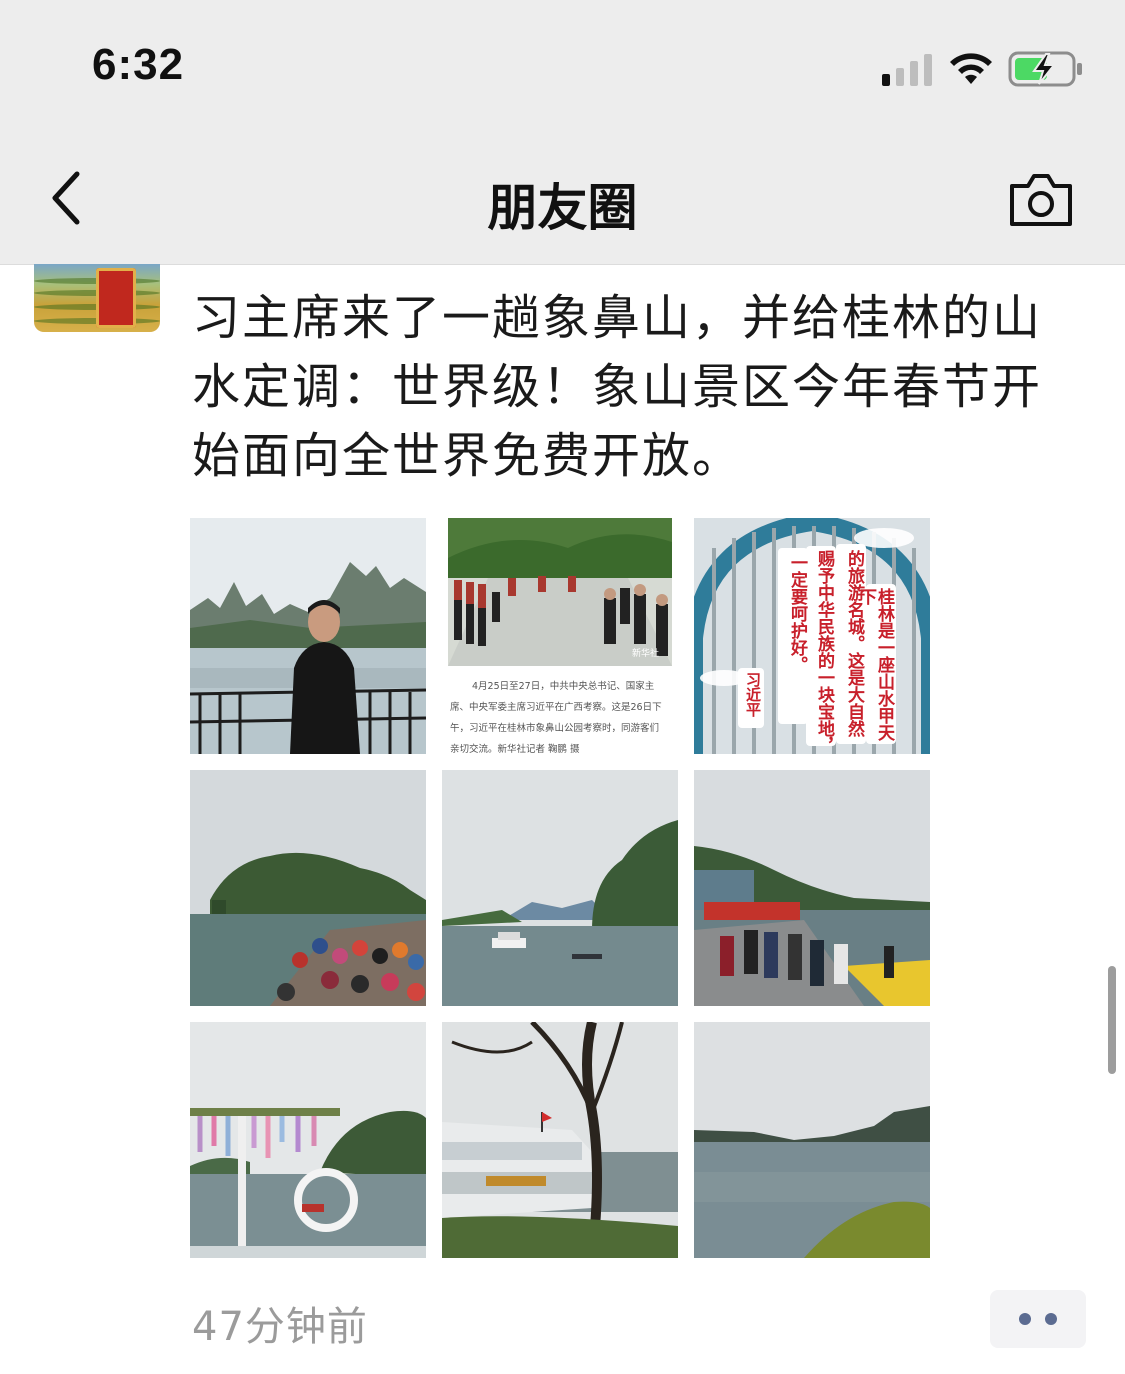  What do you see at coordinates (467, 456) in the screenshot?
I see `post-text-line: 始面向全世界免费开放。` at bounding box center [467, 456].